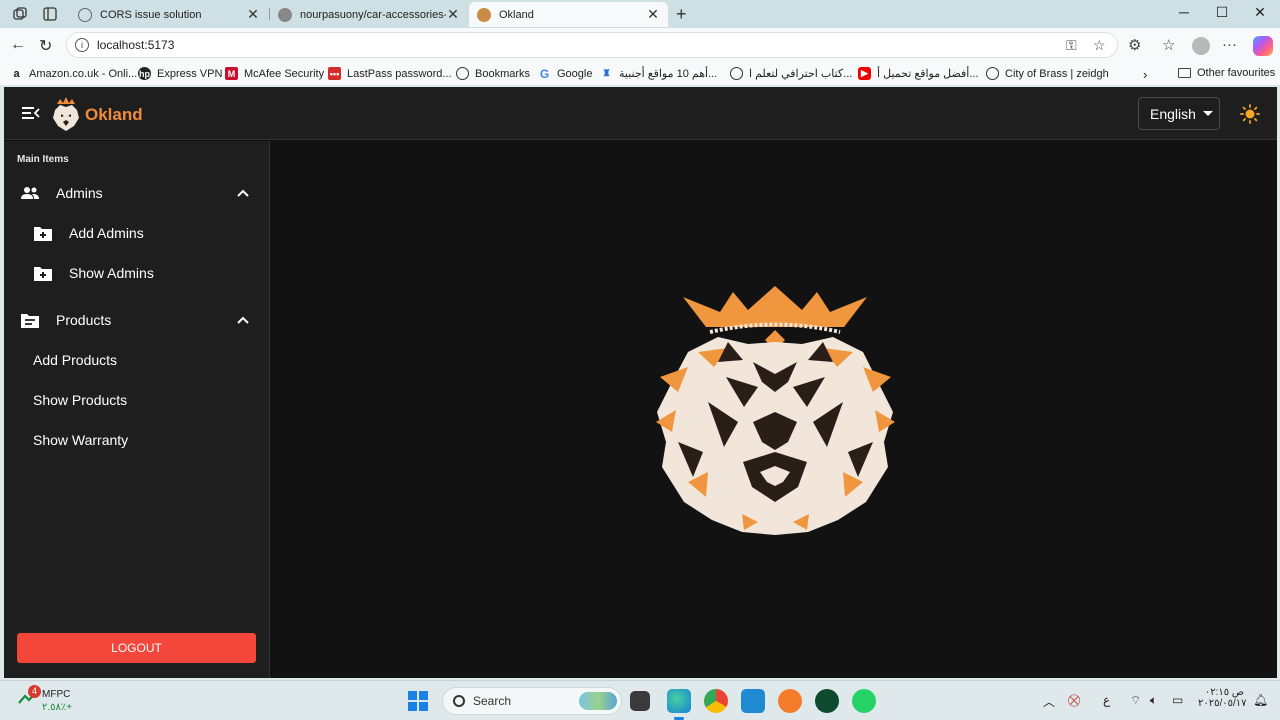 The height and width of the screenshot is (720, 1280). What do you see at coordinates (334, 73) in the screenshot?
I see `lastpass-icon: •••` at bounding box center [334, 73].